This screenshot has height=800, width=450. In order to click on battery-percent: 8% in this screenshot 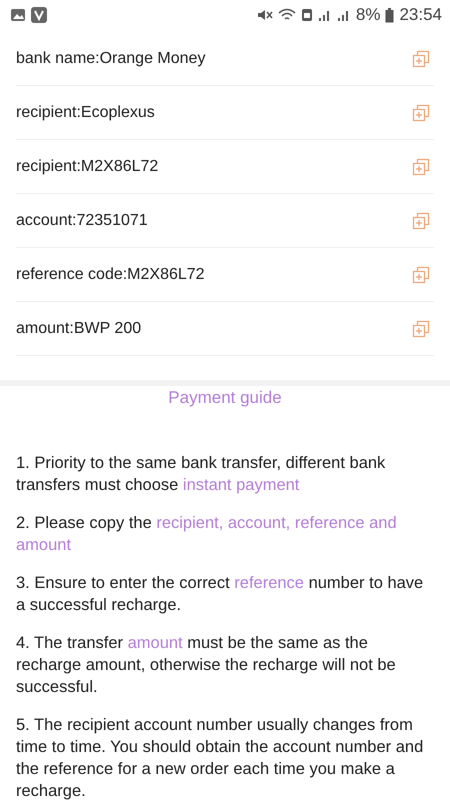, I will do `click(368, 15)`.